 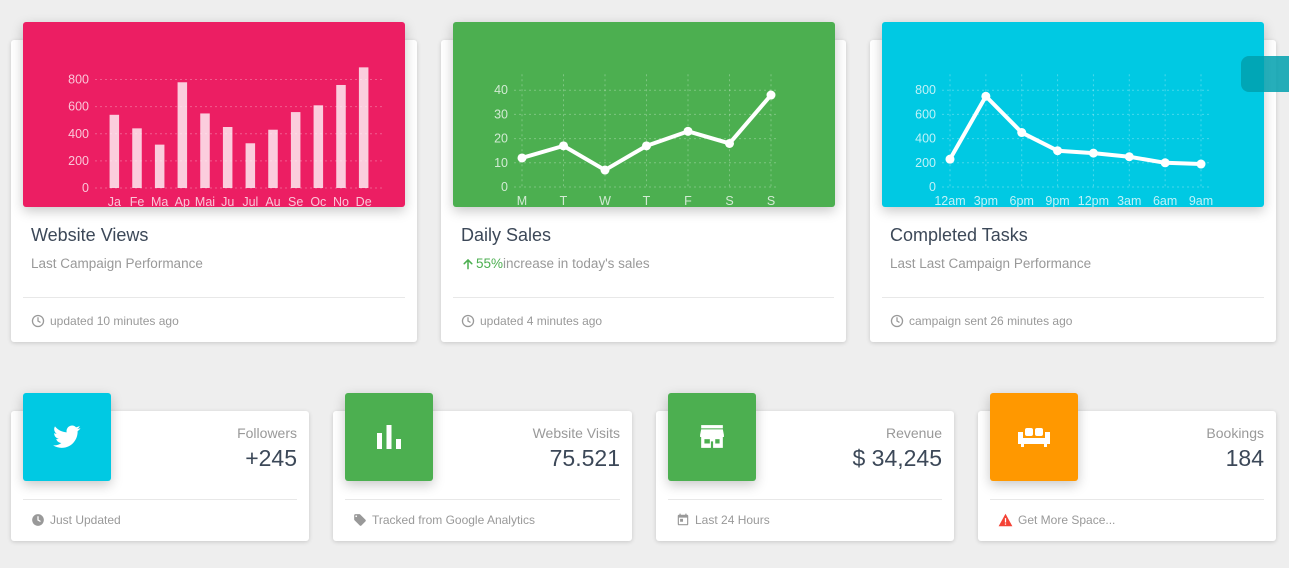 I want to click on y-tick-label: 800, so click(x=78, y=80).